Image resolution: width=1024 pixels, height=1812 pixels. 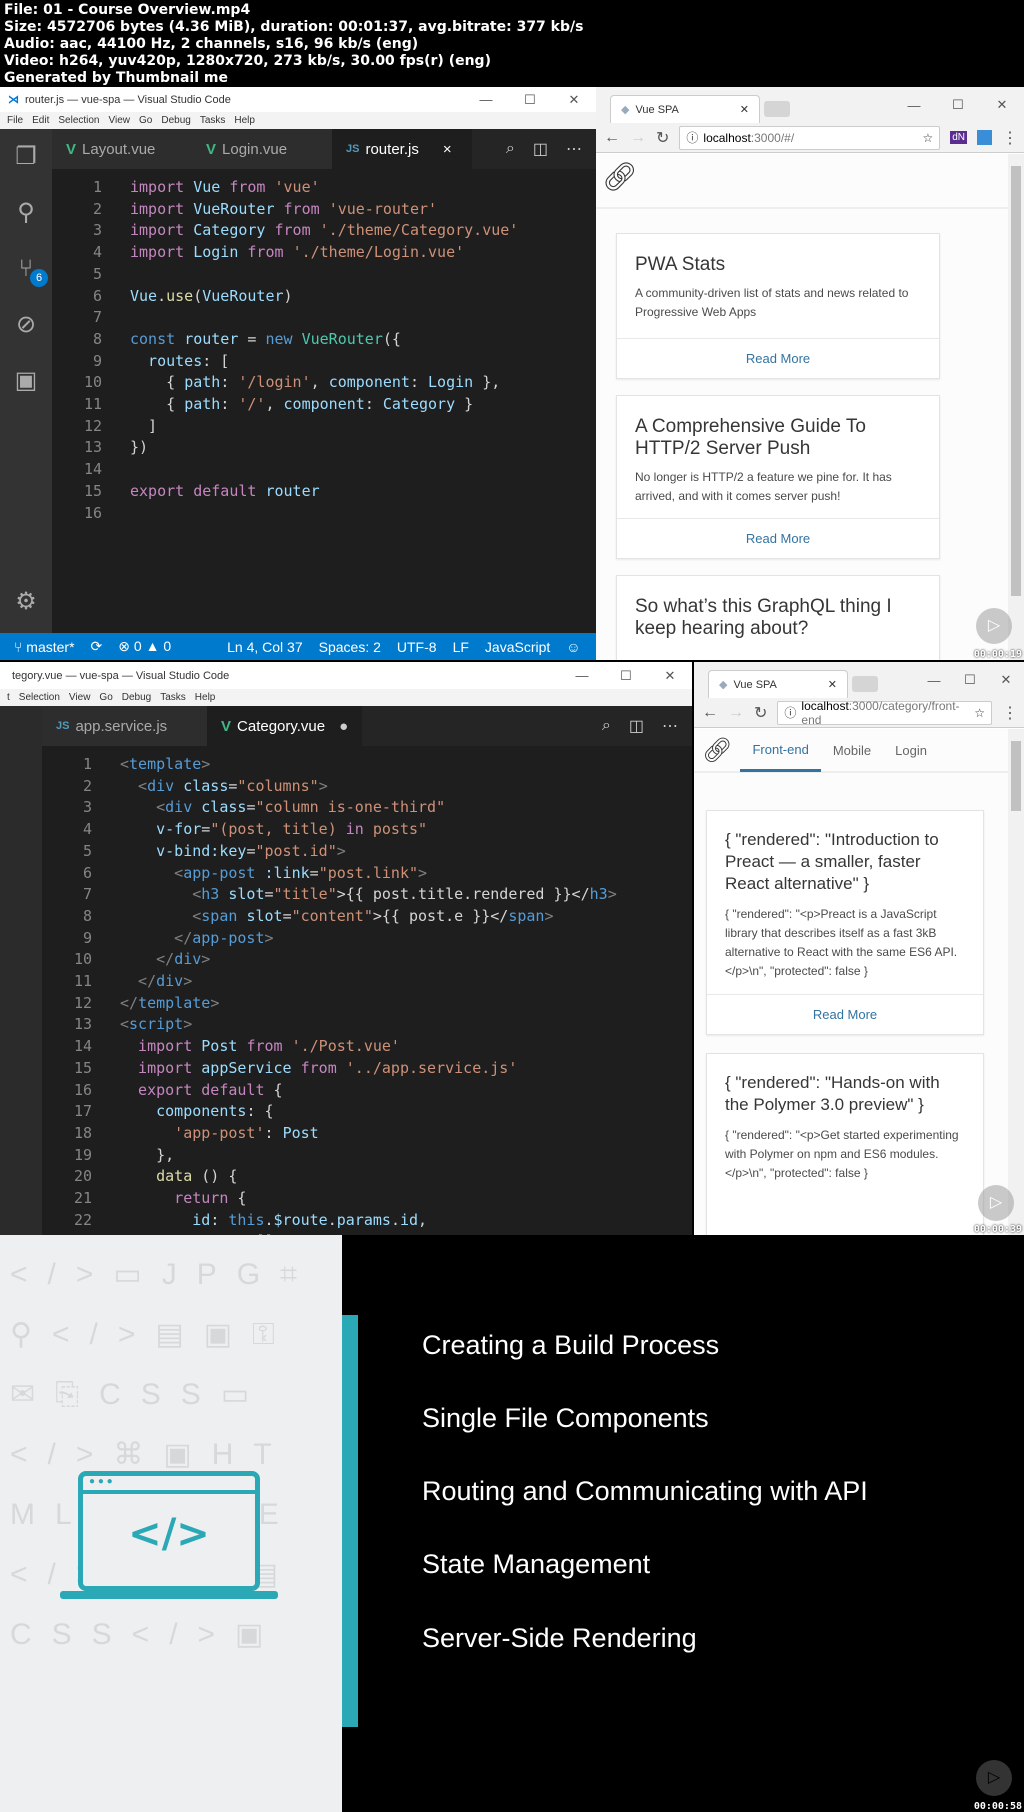 What do you see at coordinates (911, 750) in the screenshot?
I see `nav-login: Login` at bounding box center [911, 750].